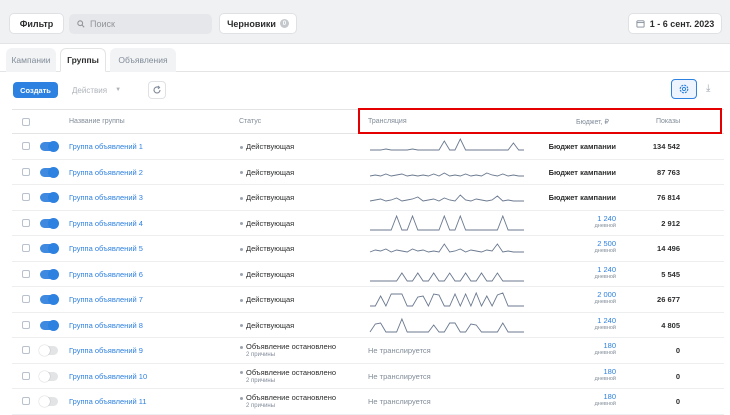  What do you see at coordinates (605, 294) in the screenshot?
I see `budget-amount: 2 000` at bounding box center [605, 294].